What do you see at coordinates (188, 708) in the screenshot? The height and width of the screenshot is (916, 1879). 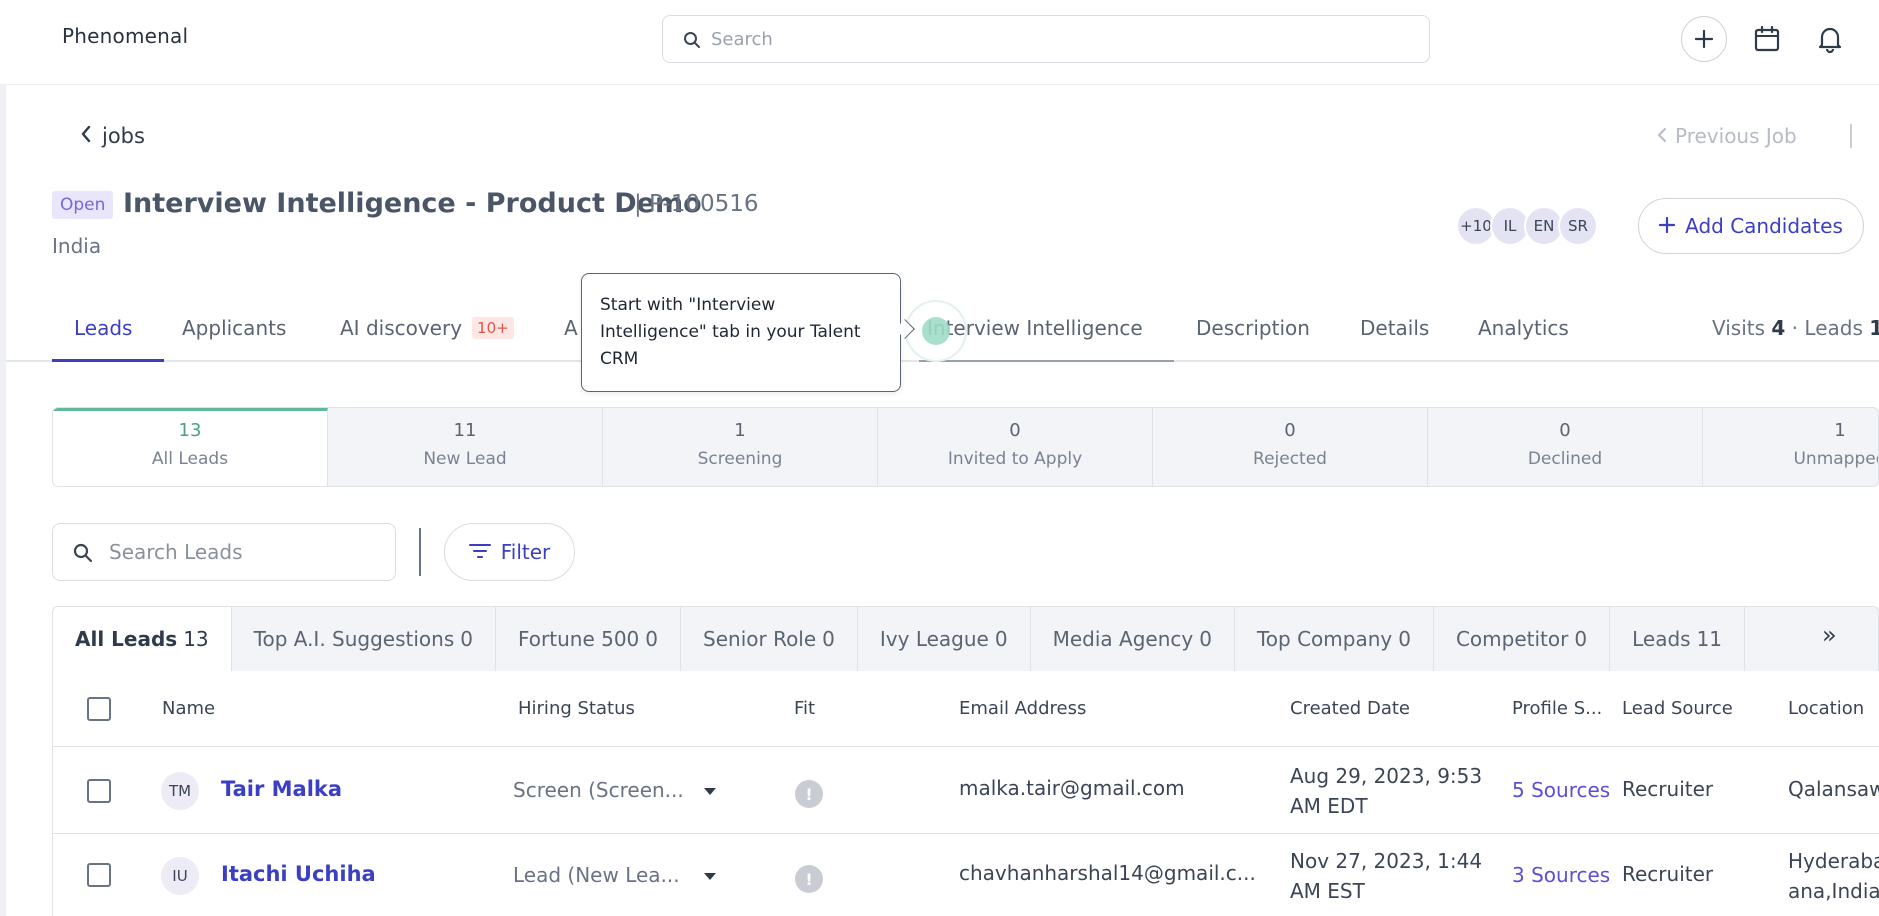 I see `column-header: Name` at bounding box center [188, 708].